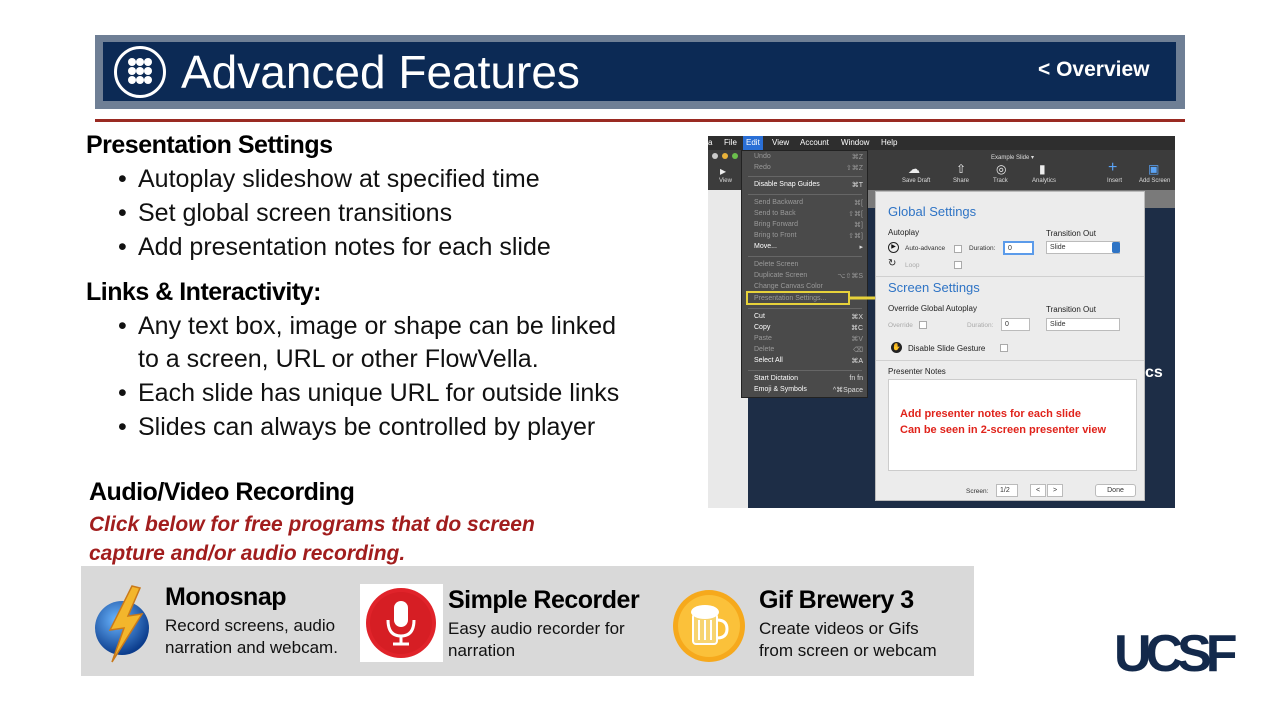  I want to click on menu-item-change-canvas-color: Change Canvas Color, so click(788, 286).